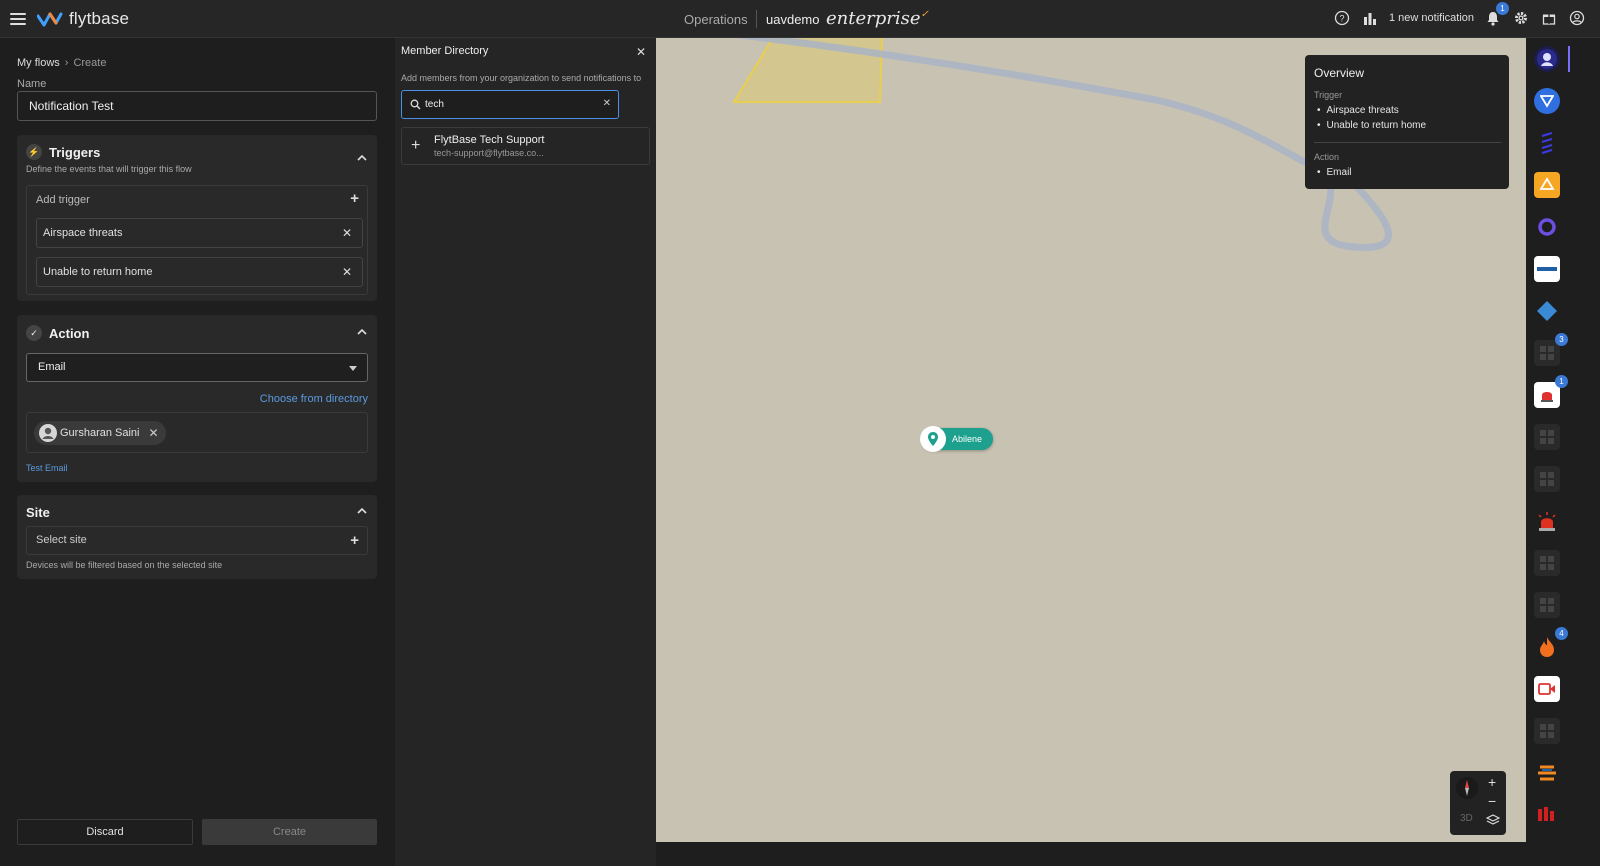 The image size is (1600, 866). Describe the element at coordinates (98, 272) in the screenshot. I see `trigger-chip-label: Unable to return home` at that location.